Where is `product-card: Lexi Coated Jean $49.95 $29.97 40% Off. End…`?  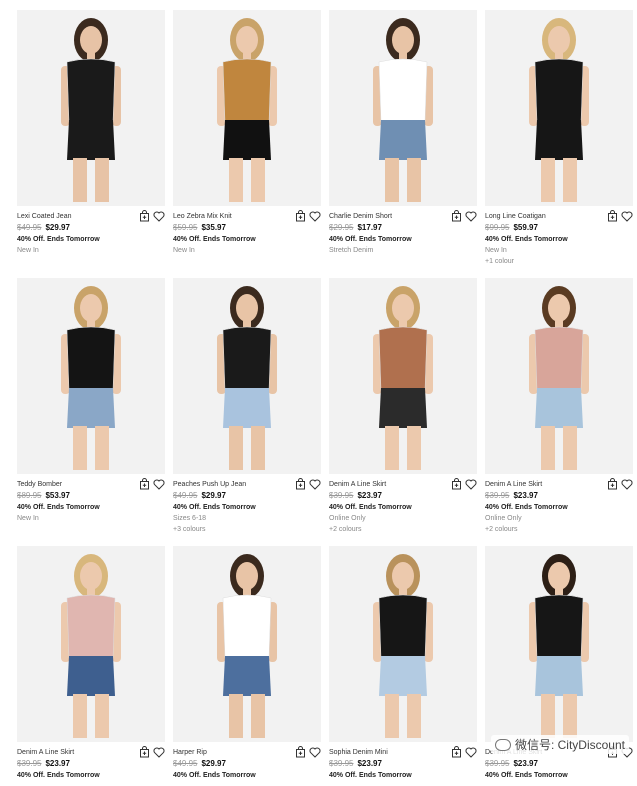 product-card: Lexi Coated Jean $49.95 $29.97 40% Off. End… is located at coordinates (91, 144).